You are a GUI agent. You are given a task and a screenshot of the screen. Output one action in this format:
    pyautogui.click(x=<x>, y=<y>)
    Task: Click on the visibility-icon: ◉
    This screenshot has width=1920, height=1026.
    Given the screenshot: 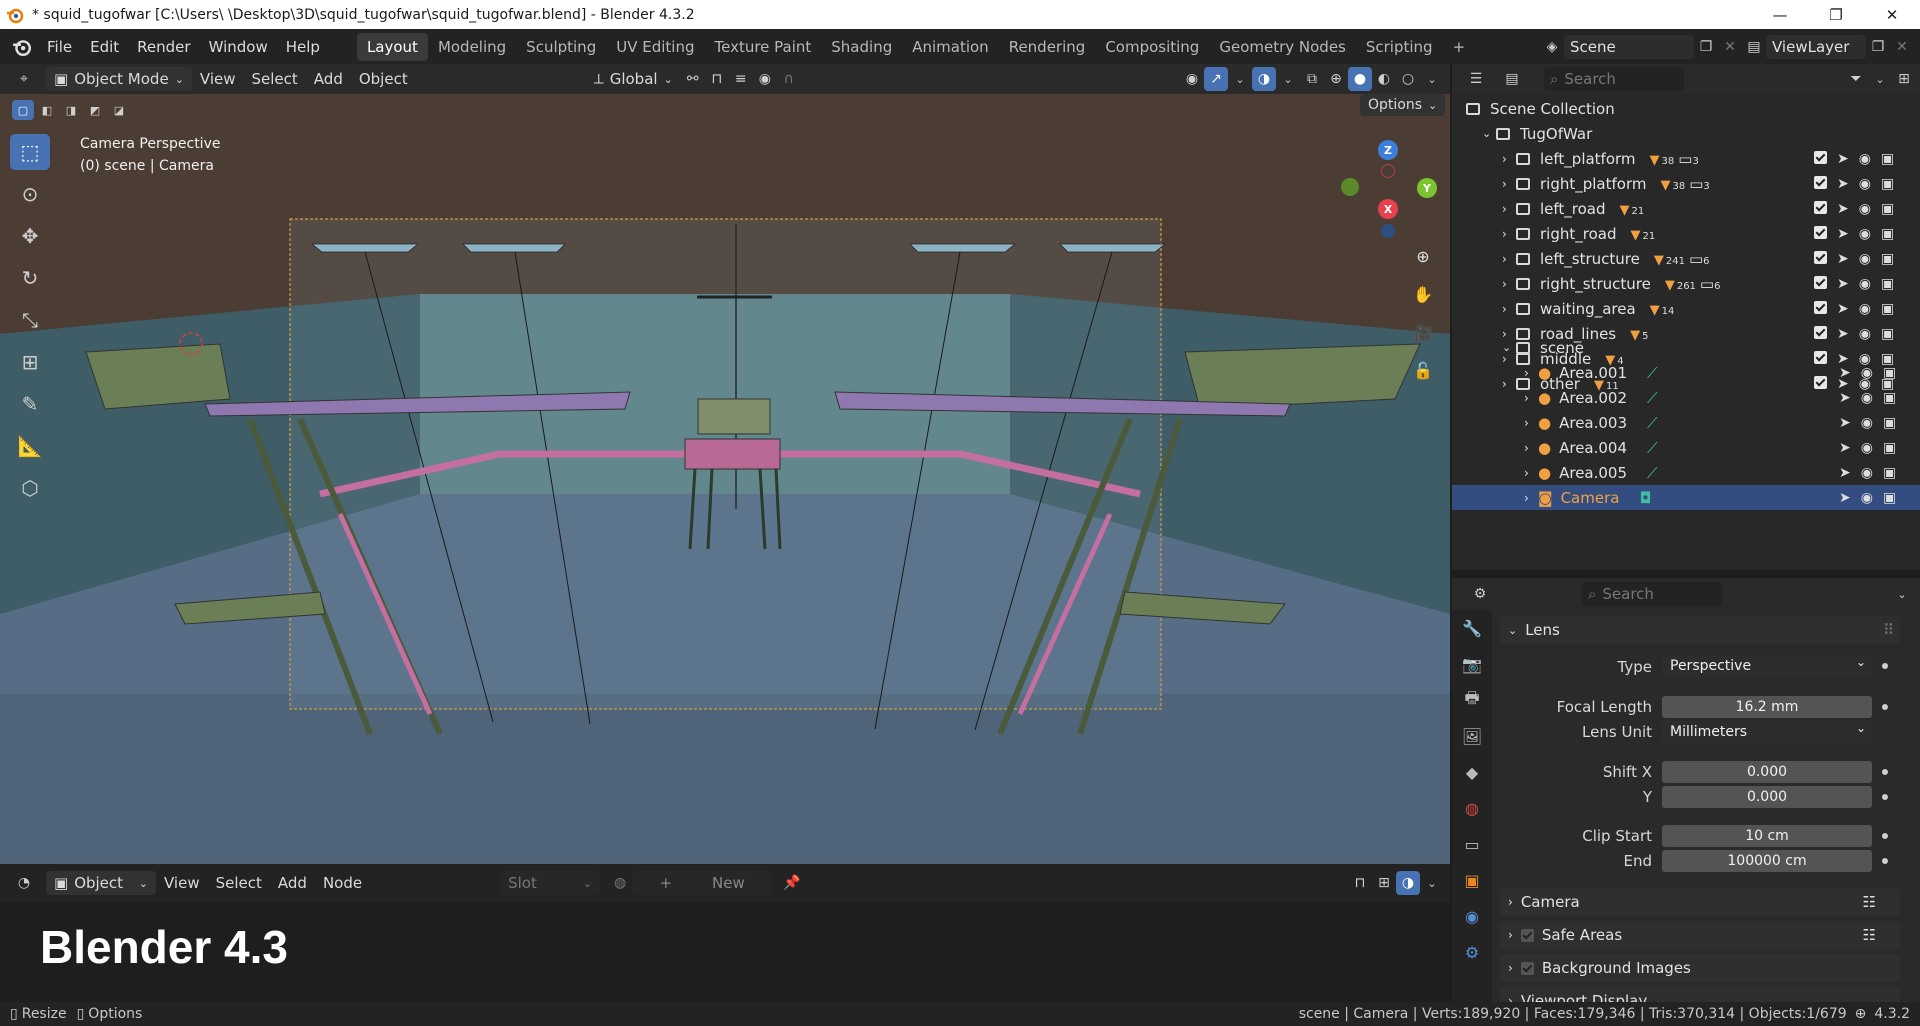 What is the action you would take?
    pyautogui.click(x=1192, y=79)
    